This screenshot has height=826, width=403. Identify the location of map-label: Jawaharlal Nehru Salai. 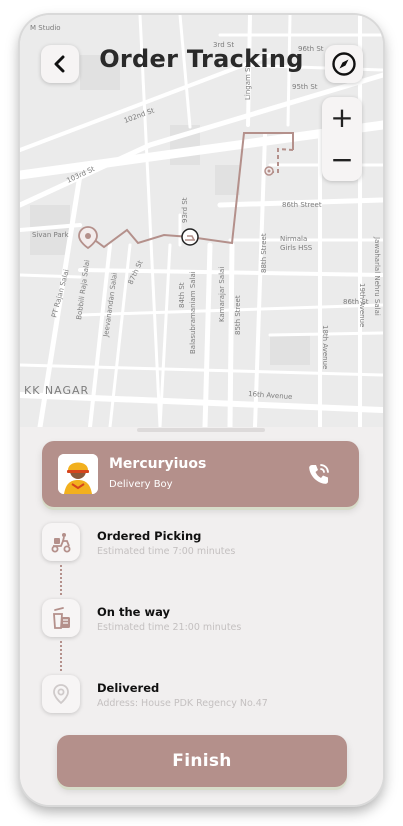
(377, 276).